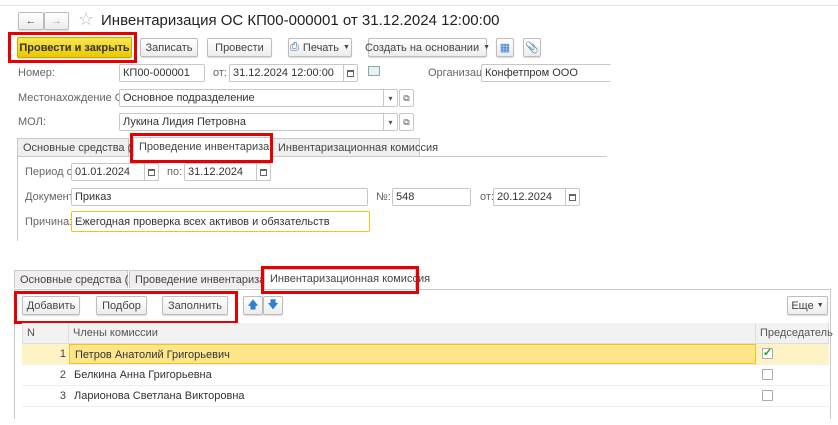  What do you see at coordinates (258, 98) in the screenshot?
I see `location-field: Основное подразделение ▾` at bounding box center [258, 98].